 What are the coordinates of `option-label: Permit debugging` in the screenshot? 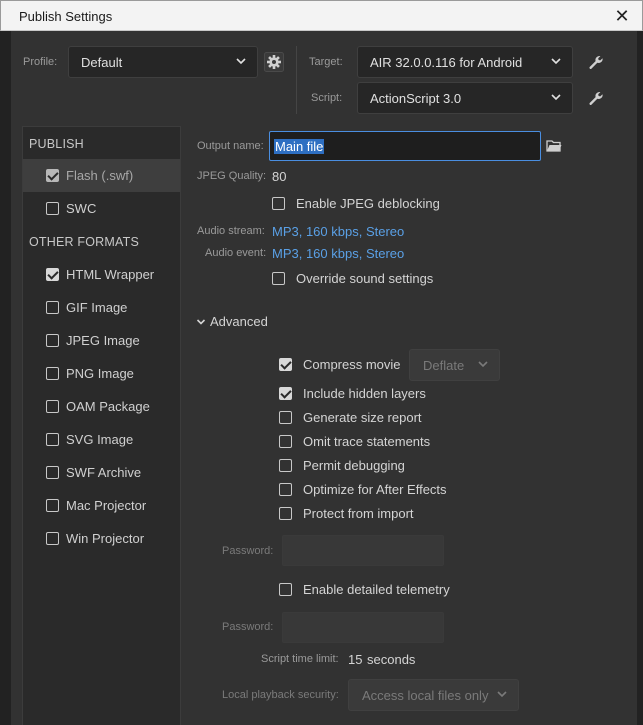 It's located at (354, 465).